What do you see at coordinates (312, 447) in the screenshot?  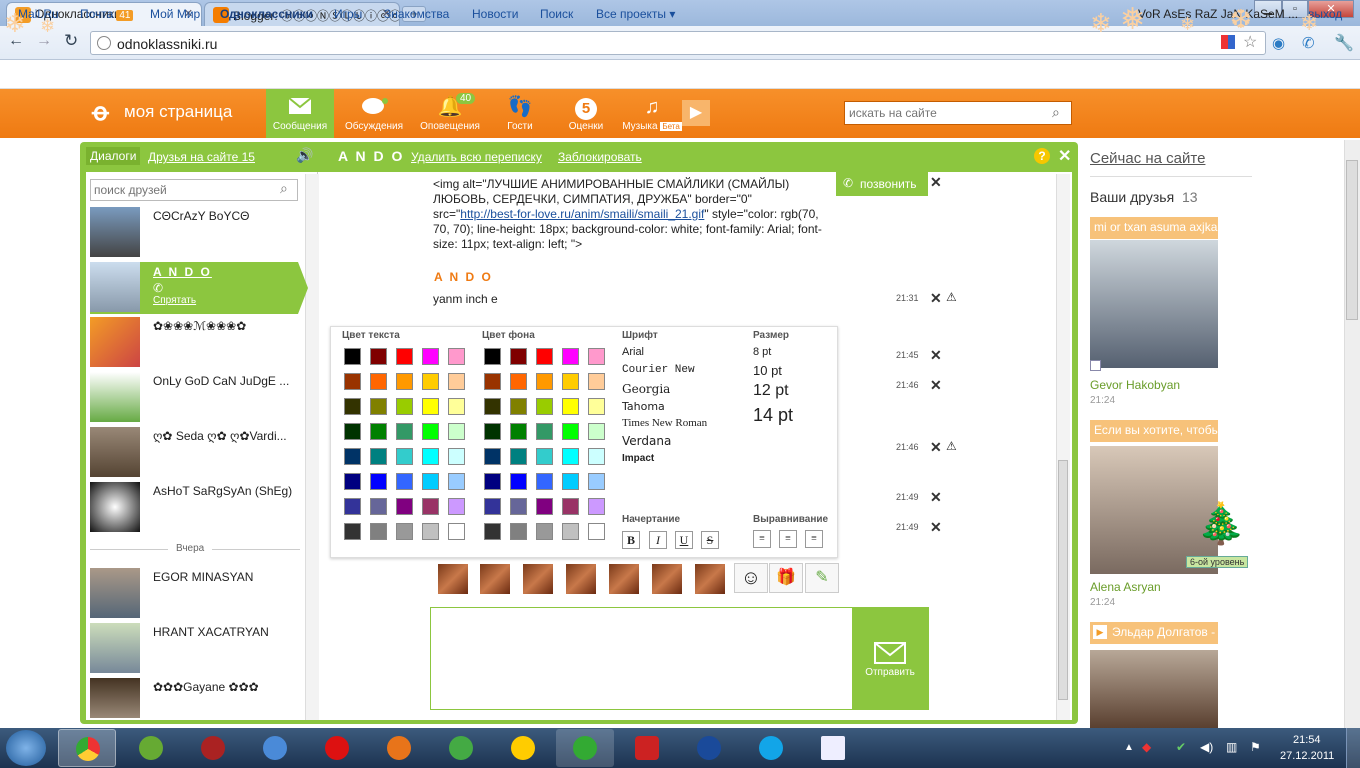 I see `friends-scrollbar` at bounding box center [312, 447].